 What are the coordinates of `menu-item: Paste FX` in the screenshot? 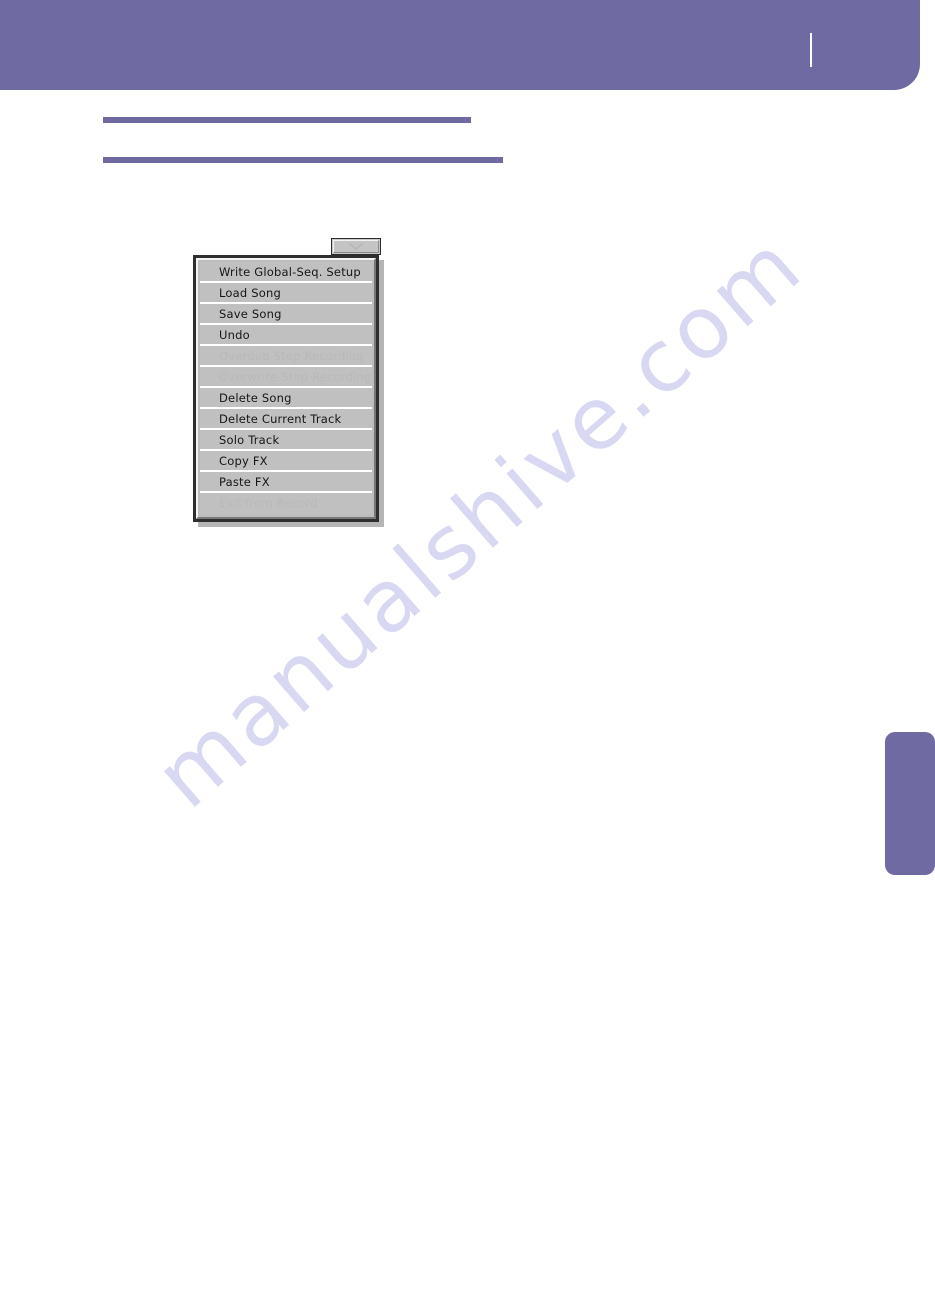 It's located at (286, 482).